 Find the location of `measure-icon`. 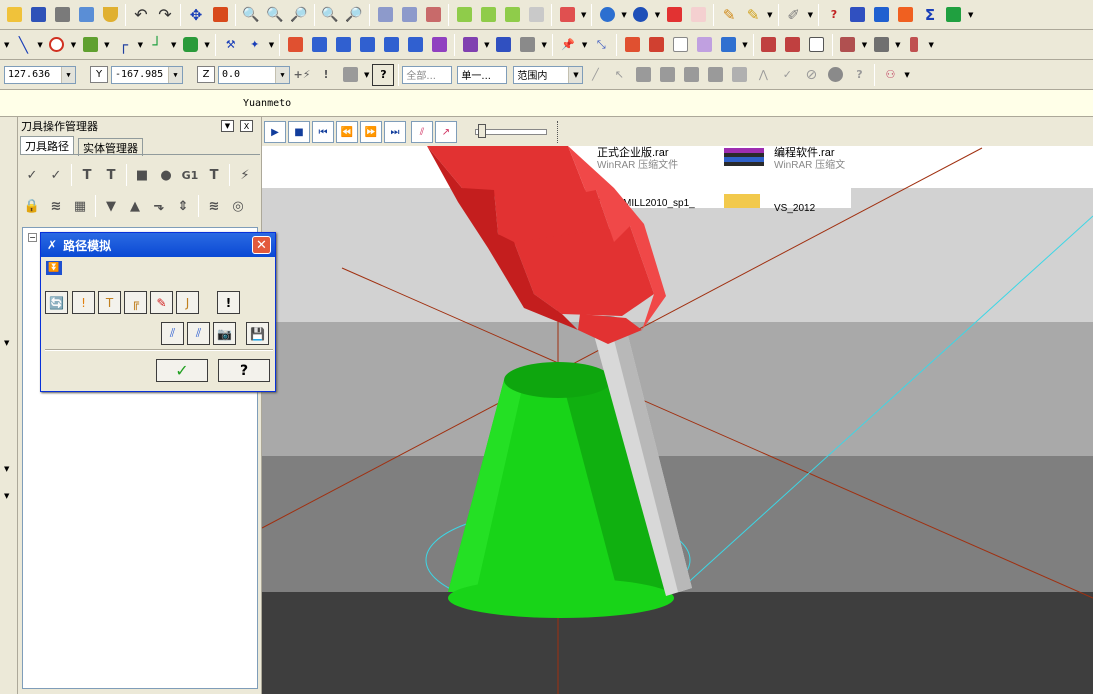

measure-icon is located at coordinates (882, 15).